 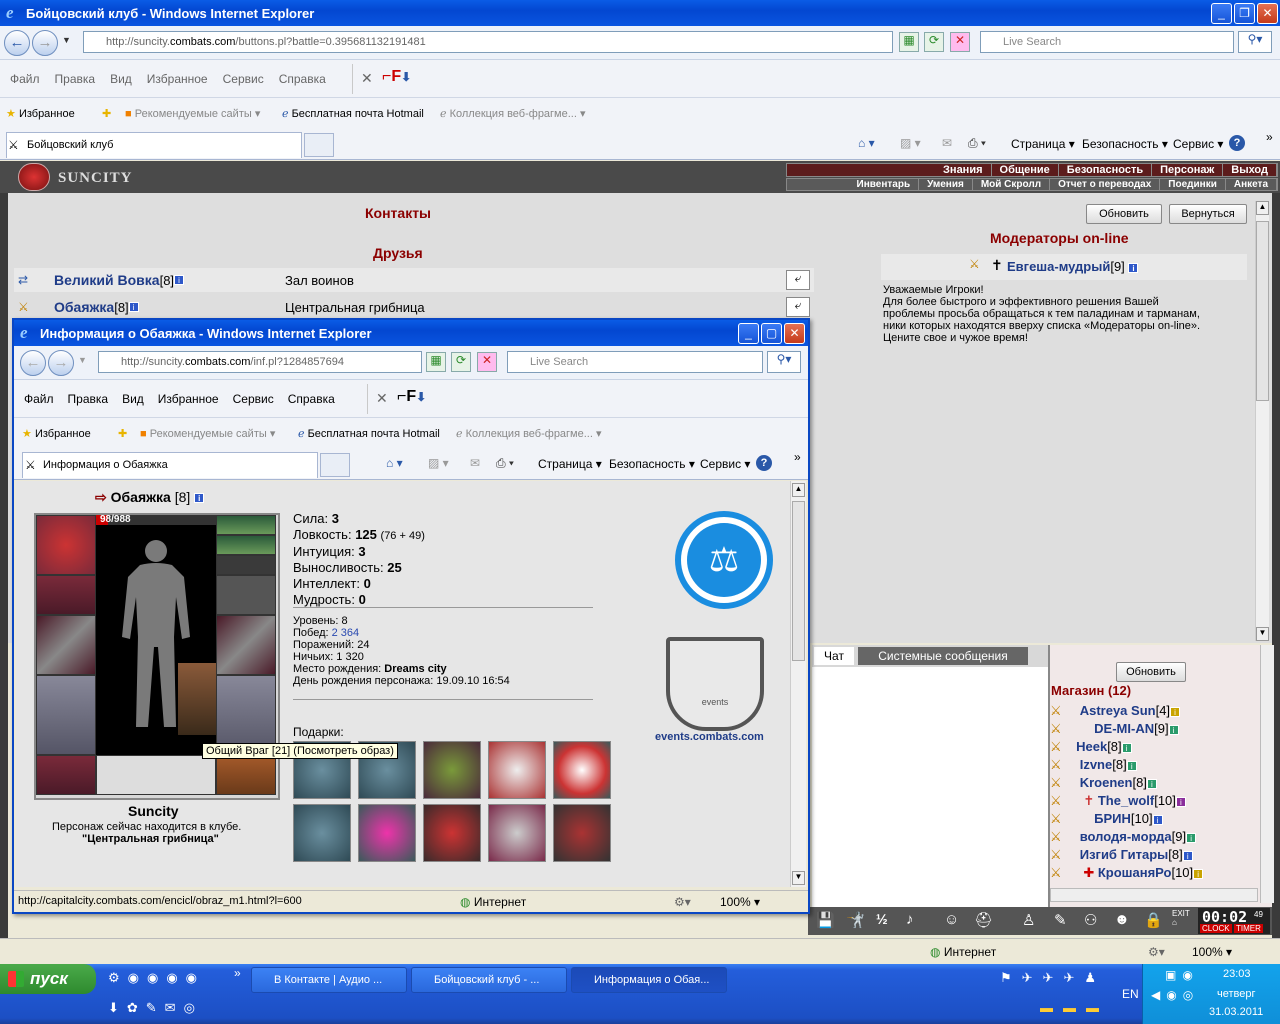 What do you see at coordinates (436, 362) in the screenshot?
I see `compat-icon: ▦` at bounding box center [436, 362].